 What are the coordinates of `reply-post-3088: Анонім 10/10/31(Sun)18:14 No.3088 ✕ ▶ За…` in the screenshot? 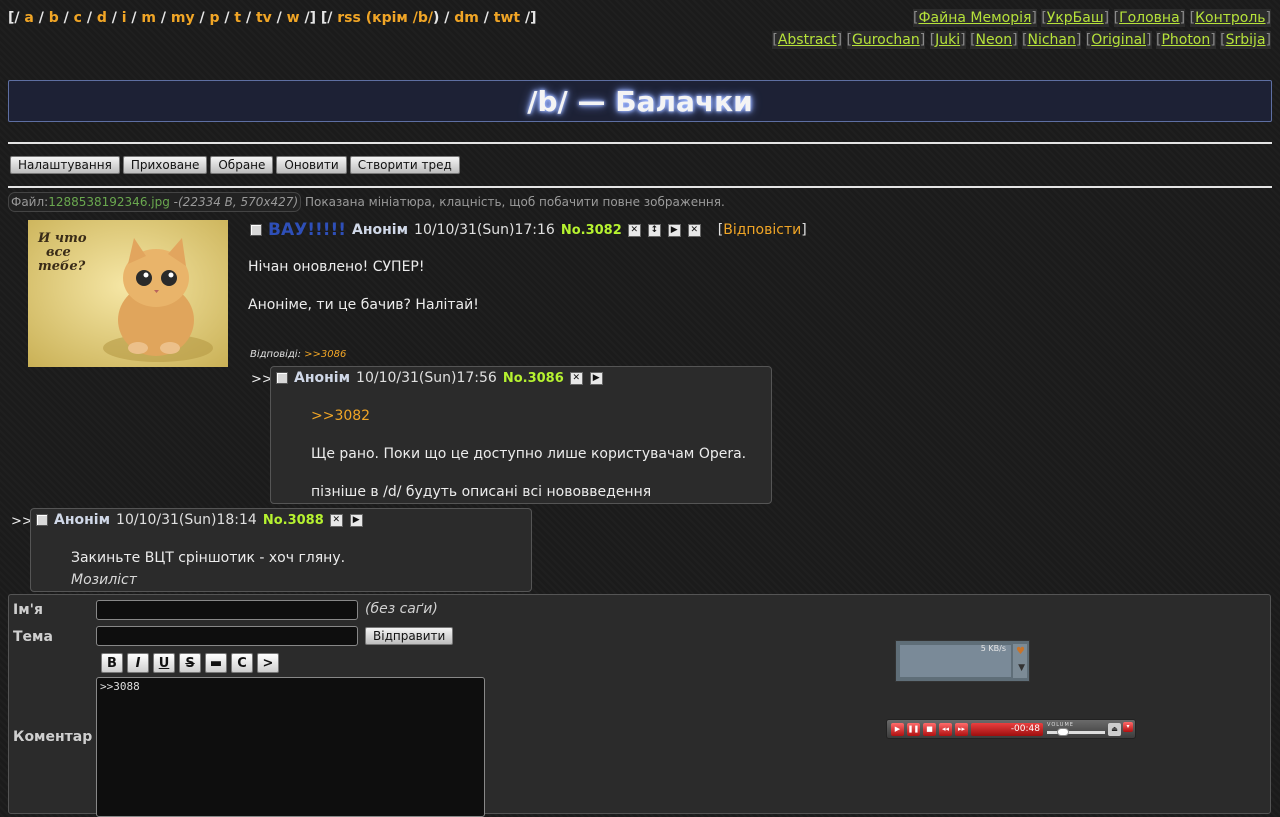 It's located at (281, 550).